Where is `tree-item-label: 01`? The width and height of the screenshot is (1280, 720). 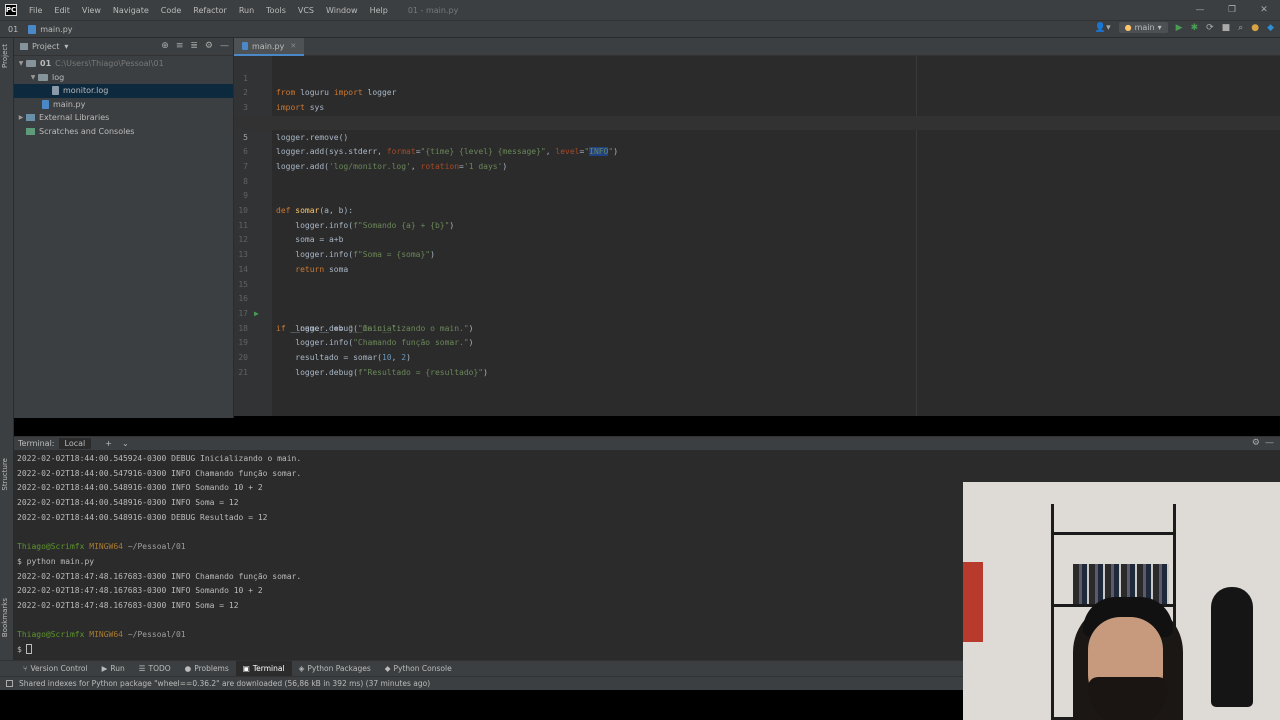
tree-item-label: 01 is located at coordinates (46, 64).